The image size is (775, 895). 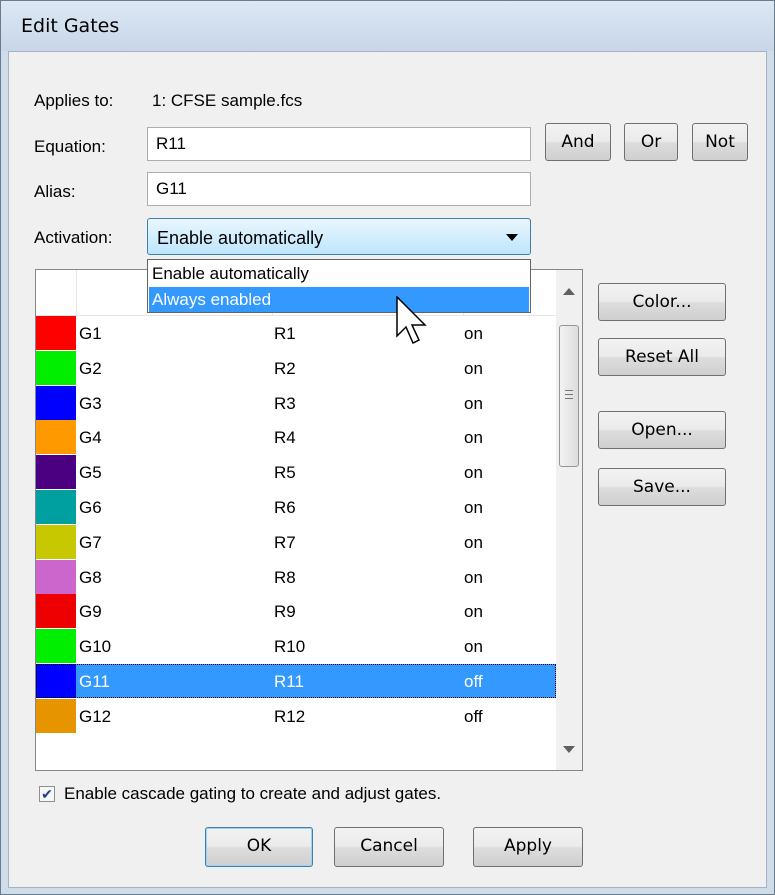 What do you see at coordinates (90, 403) in the screenshot?
I see `gate-name-cell: G3` at bounding box center [90, 403].